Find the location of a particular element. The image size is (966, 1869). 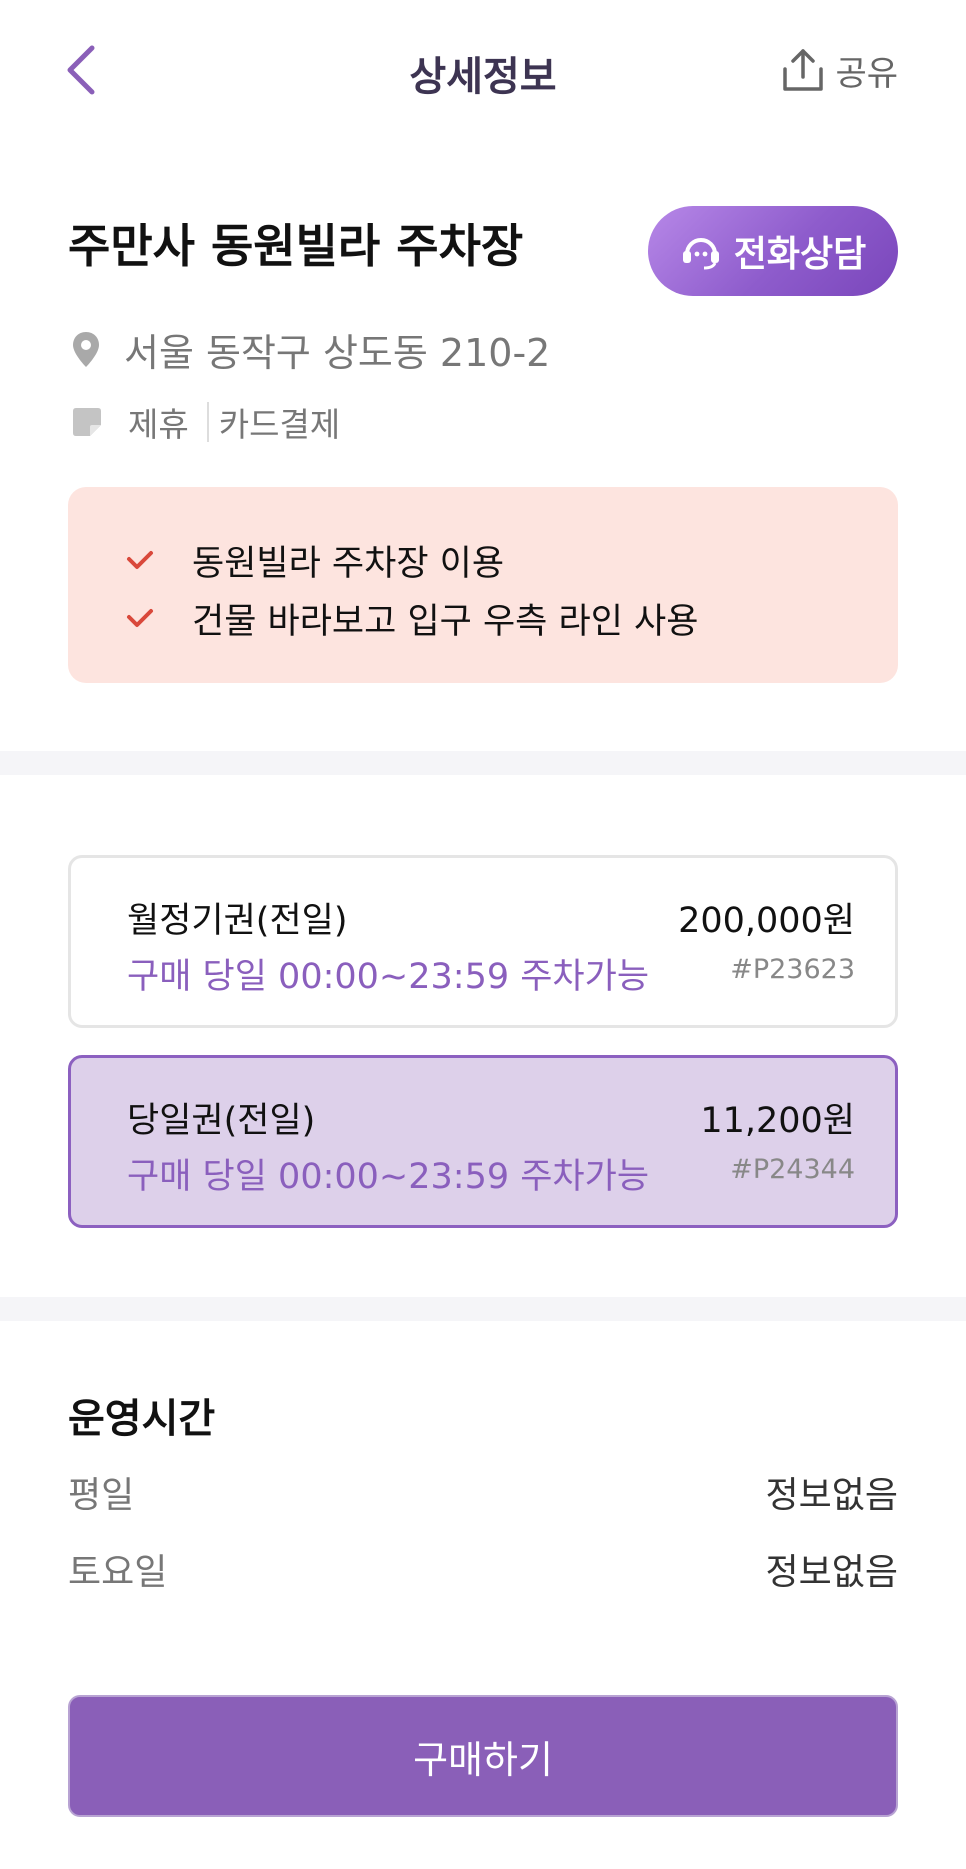

address-text: 서울 동작구 상도동 210-2 is located at coordinates (337, 353).